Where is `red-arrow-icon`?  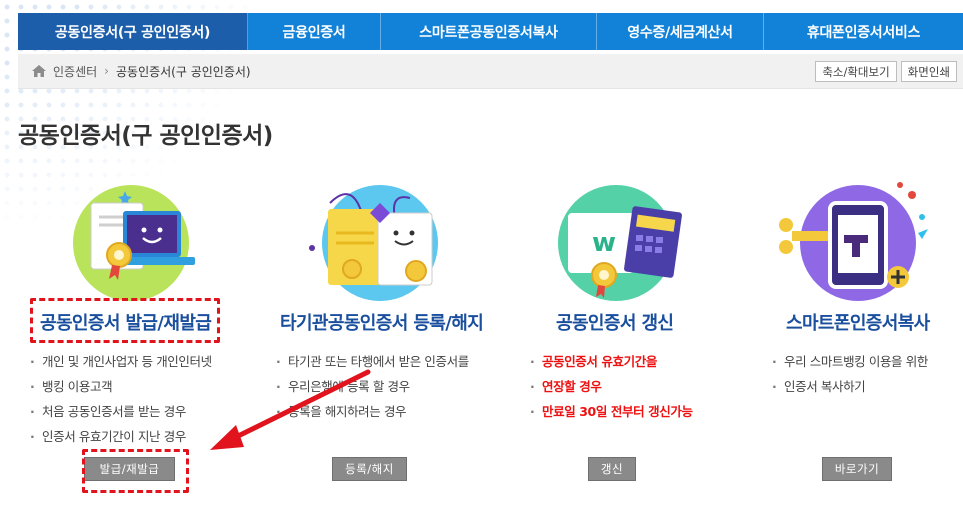 red-arrow-icon is located at coordinates (290, 409).